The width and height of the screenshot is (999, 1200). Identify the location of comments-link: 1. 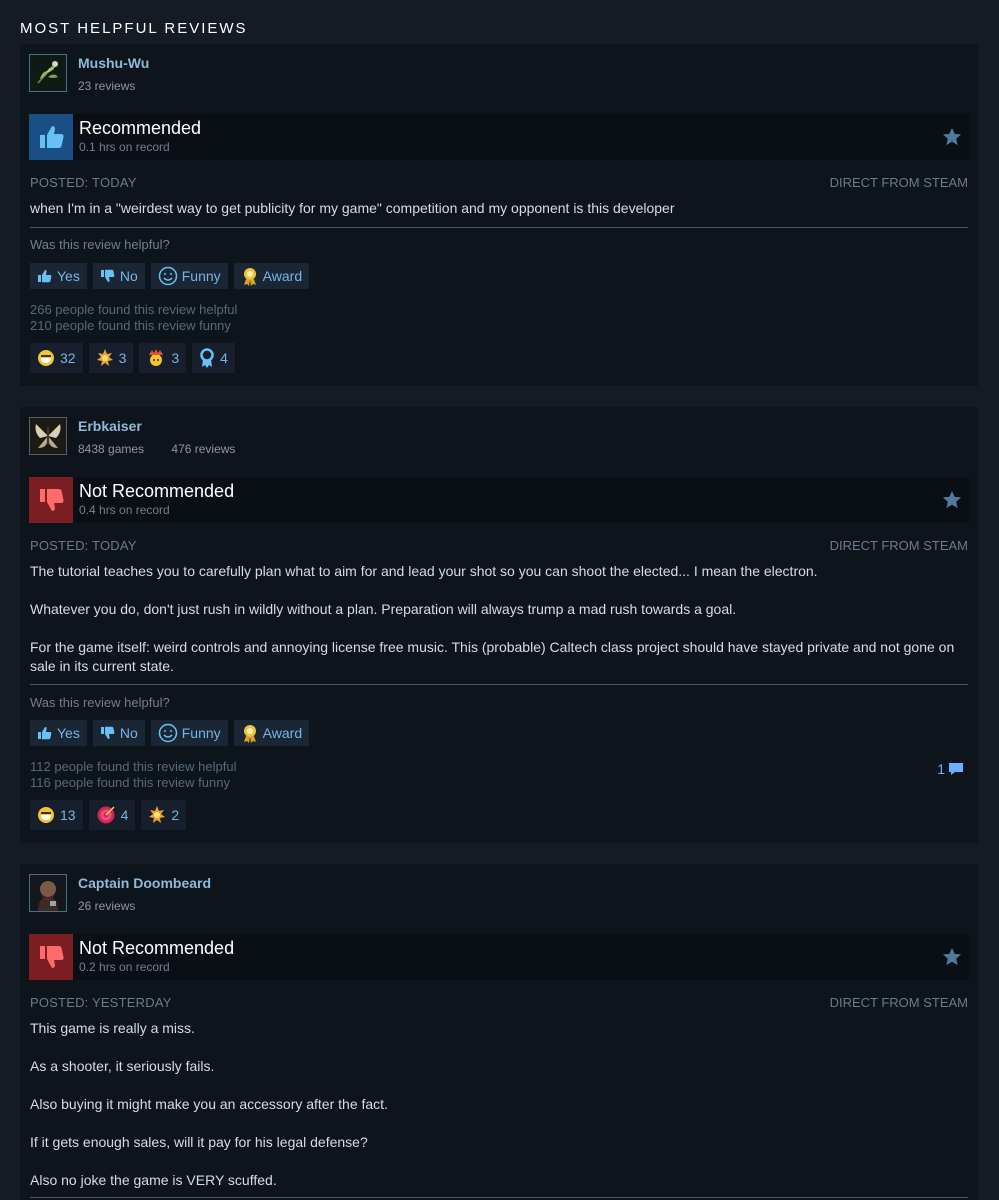
(950, 769).